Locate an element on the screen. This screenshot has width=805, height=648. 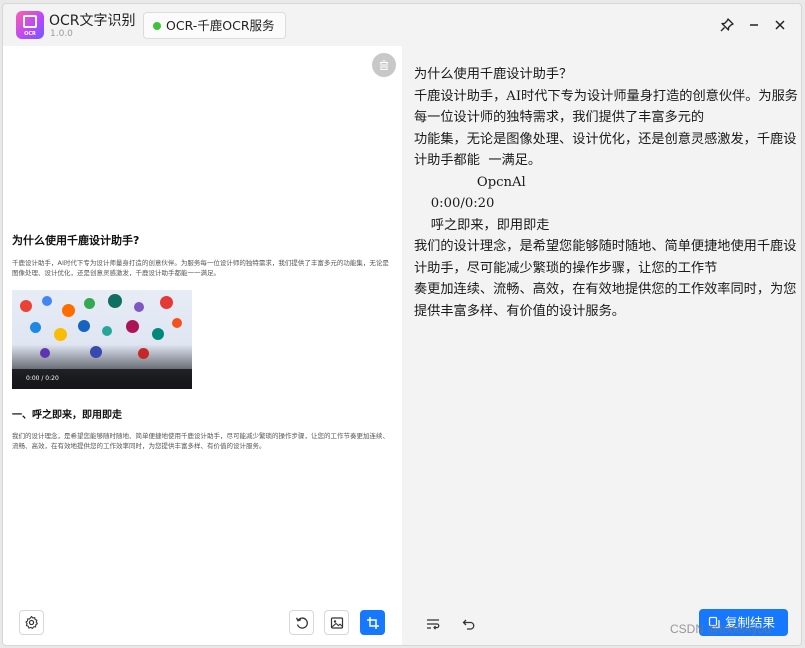
minimize-icon is located at coordinates (754, 25).